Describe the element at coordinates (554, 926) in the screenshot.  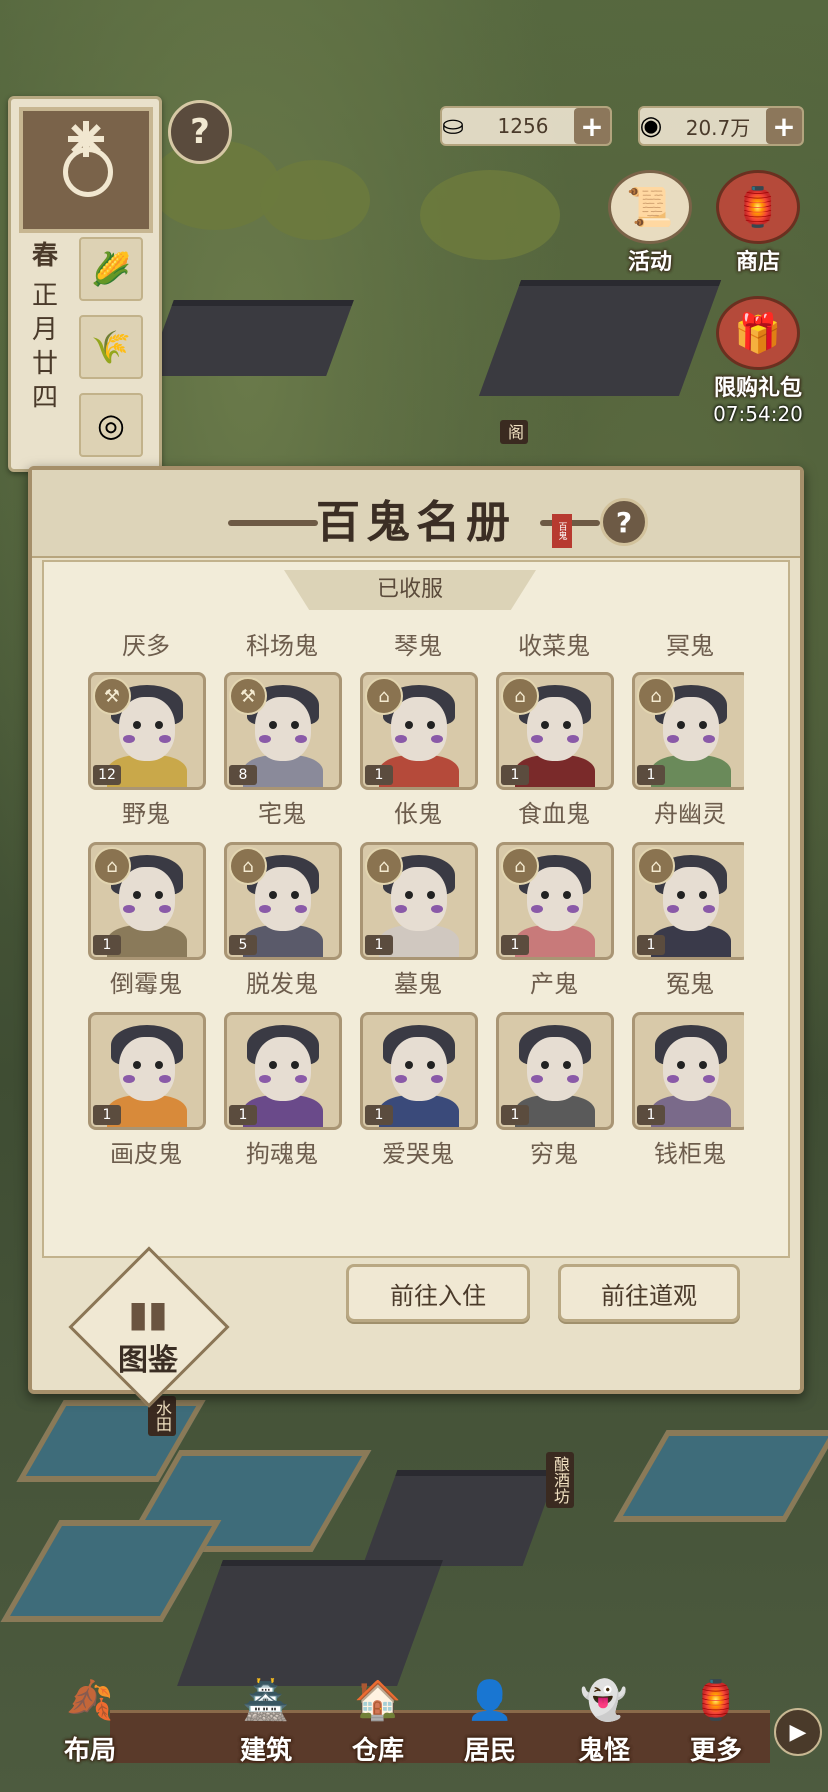
I see `ghost-card: ⌂ 1 产鬼` at that location.